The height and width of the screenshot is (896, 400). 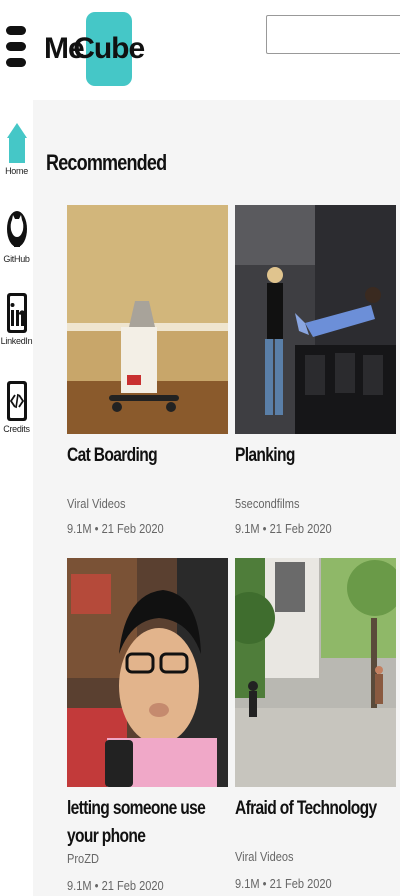 I want to click on video-title: Planking, so click(x=315, y=456).